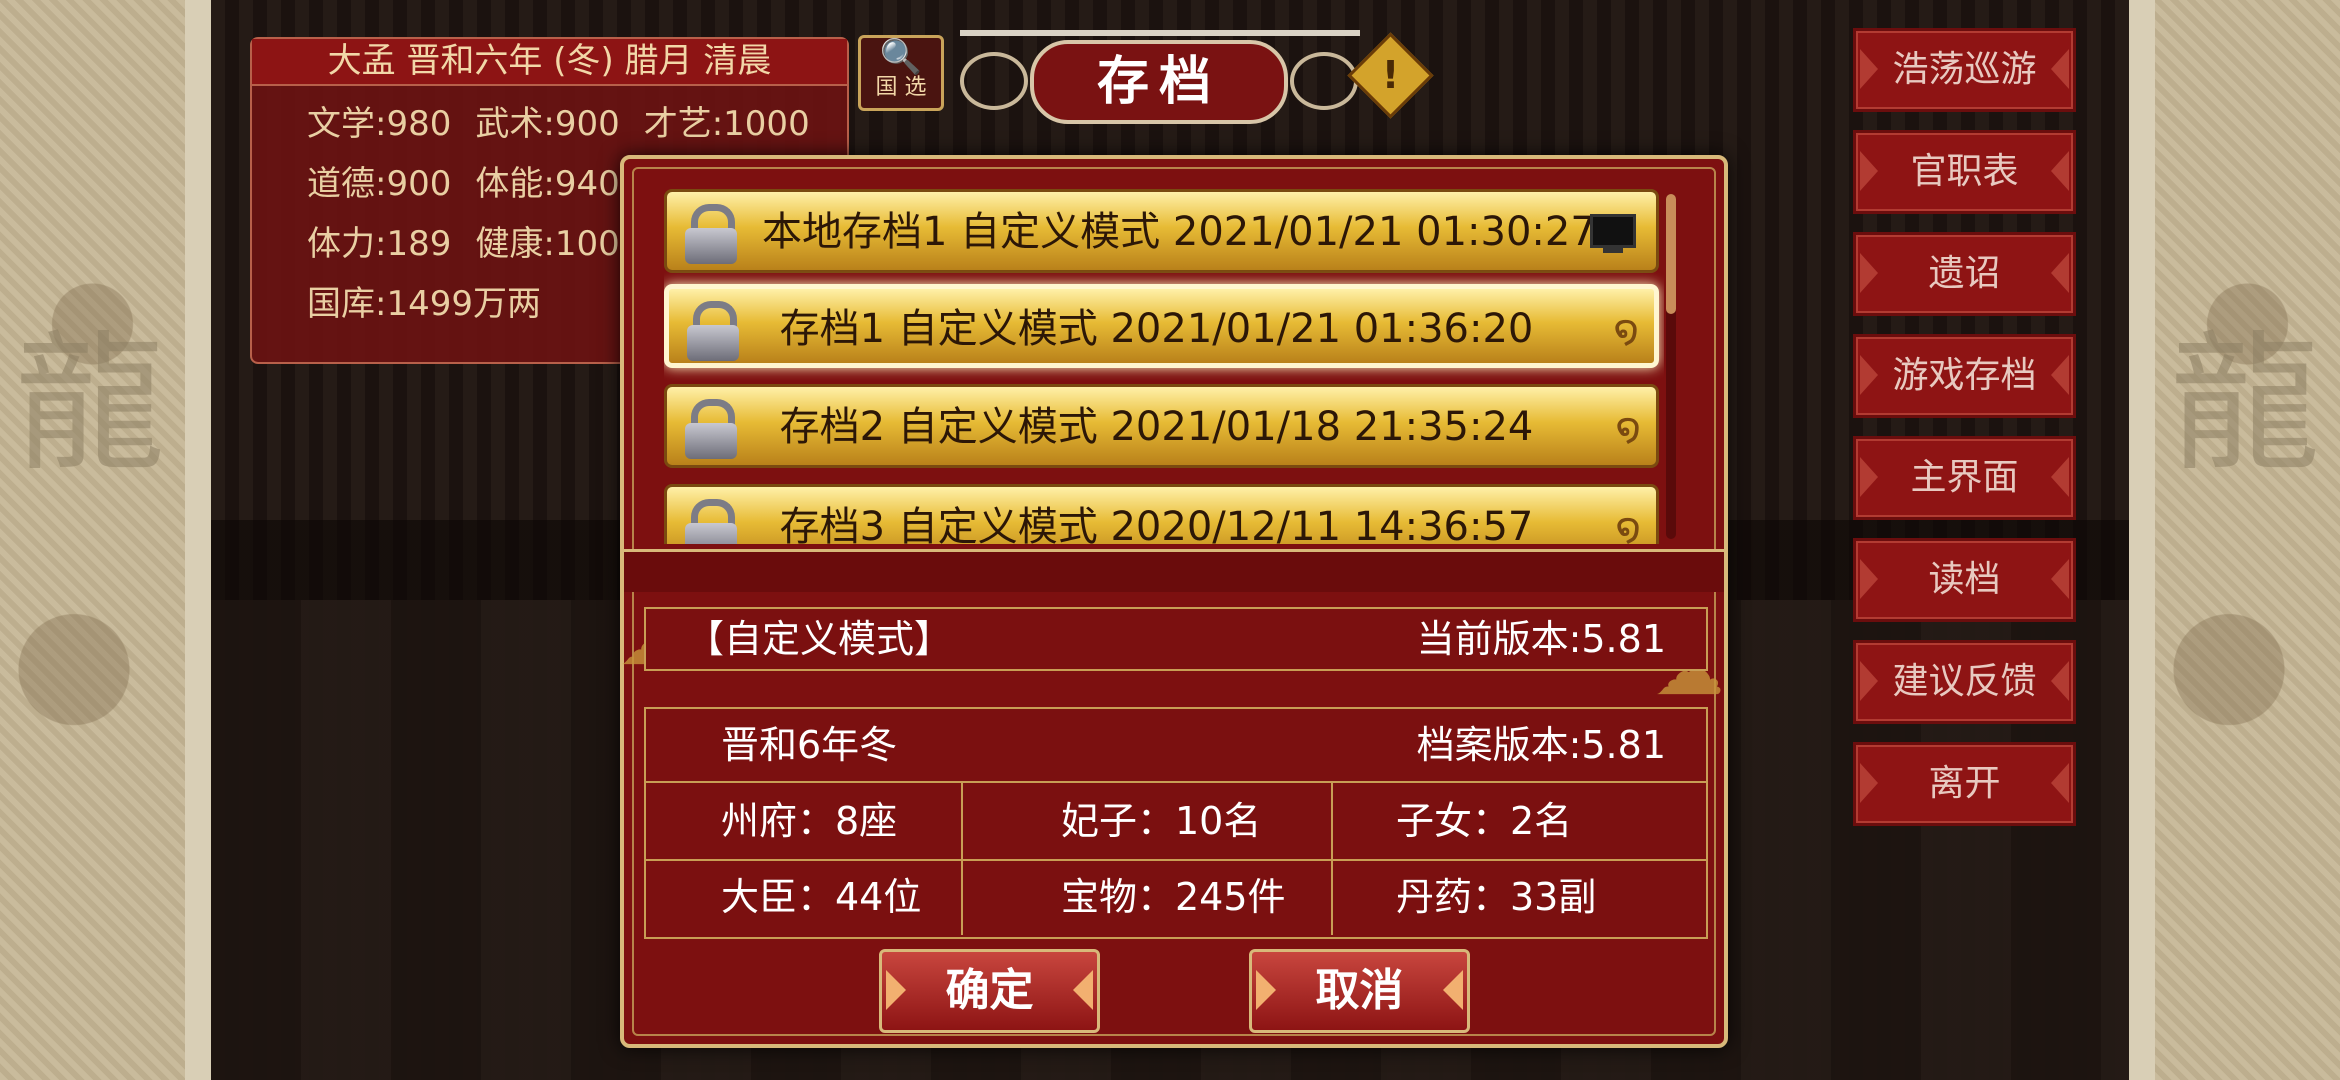 The height and width of the screenshot is (1080, 2340). Describe the element at coordinates (1156, 524) in the screenshot. I see `save-slot-label: 存档3 自定义模式 2020/12/11 14:36:57` at that location.